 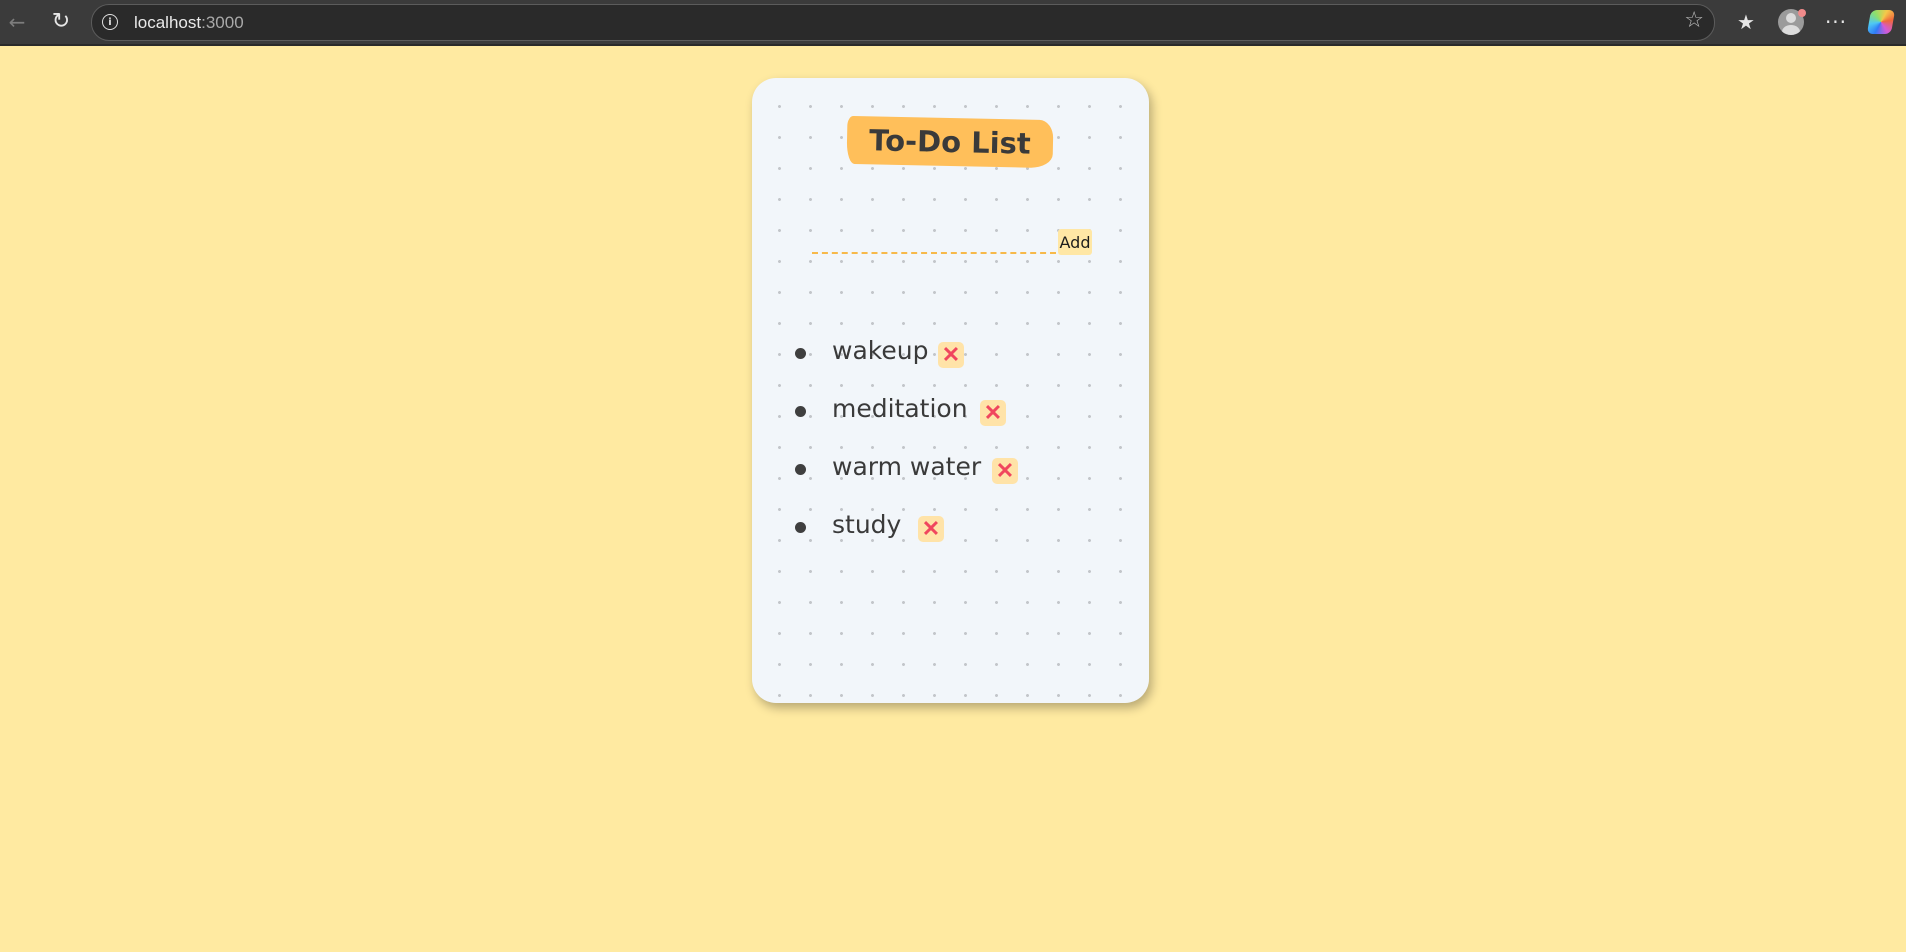 I want to click on copilot-button, so click(x=1881, y=22).